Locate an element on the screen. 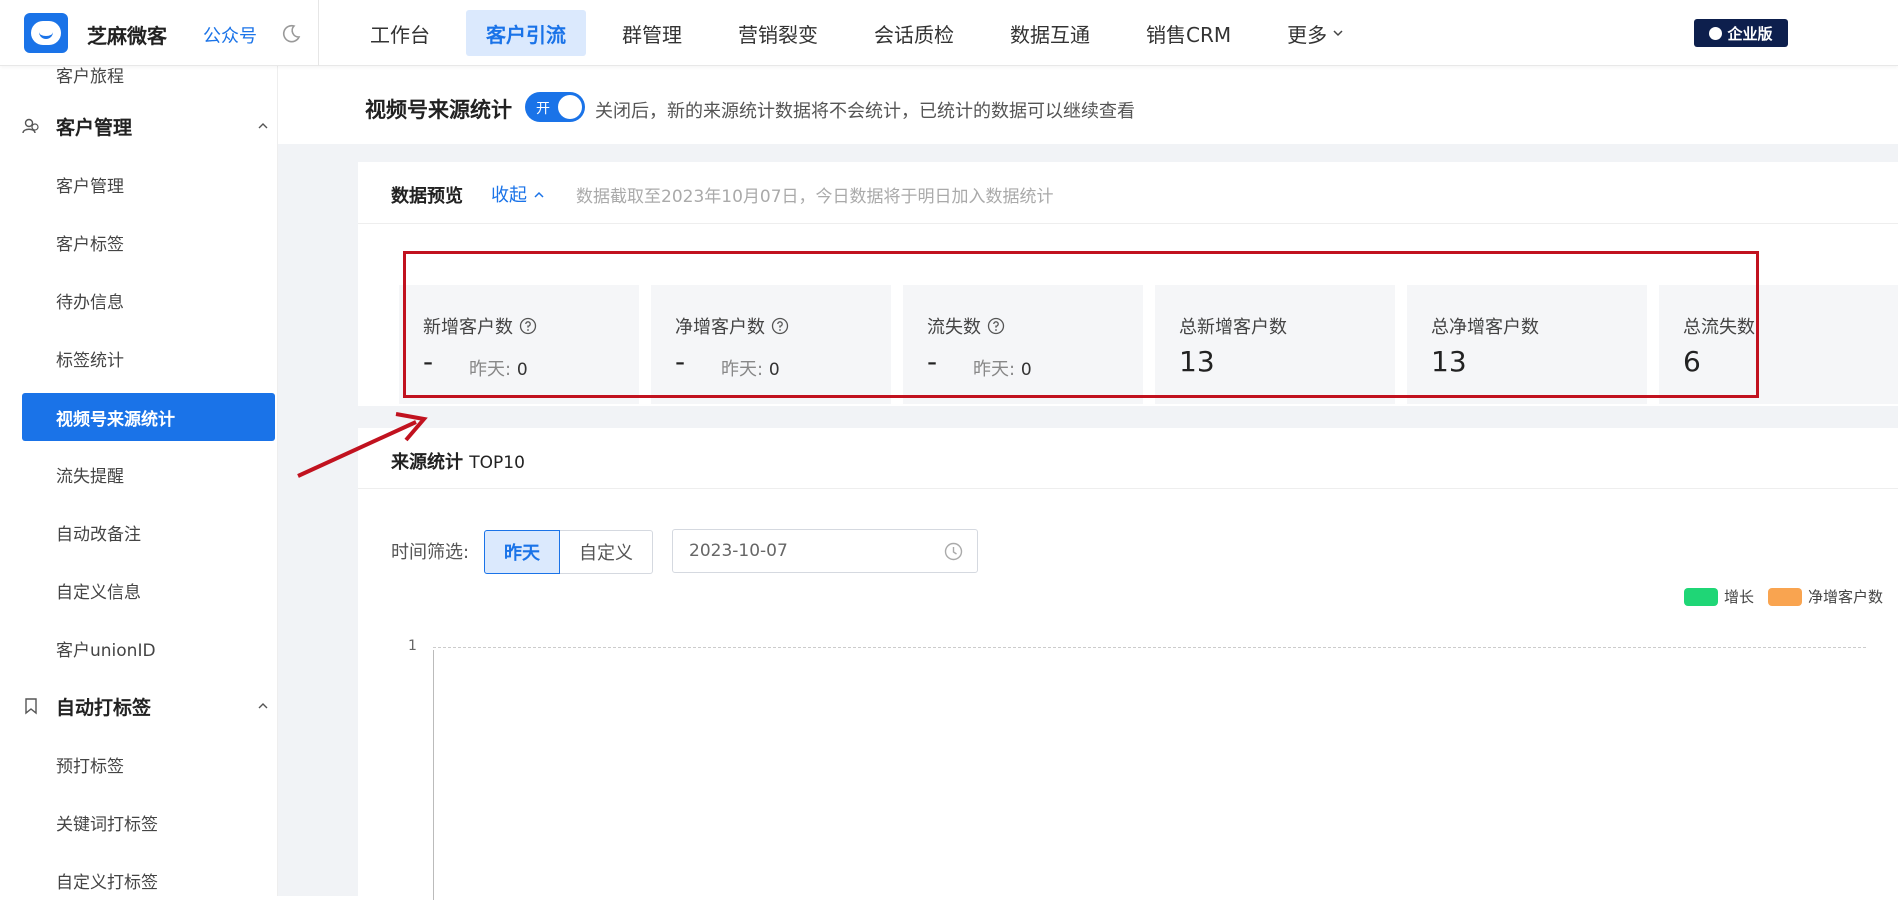 The height and width of the screenshot is (900, 1898). legend-item-net-customers: 净增客户数 is located at coordinates (1825, 596).